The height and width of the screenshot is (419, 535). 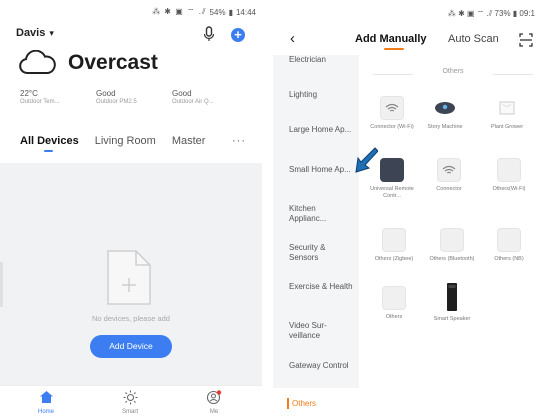 I want to click on device-name: Story Machine, so click(x=445, y=127).